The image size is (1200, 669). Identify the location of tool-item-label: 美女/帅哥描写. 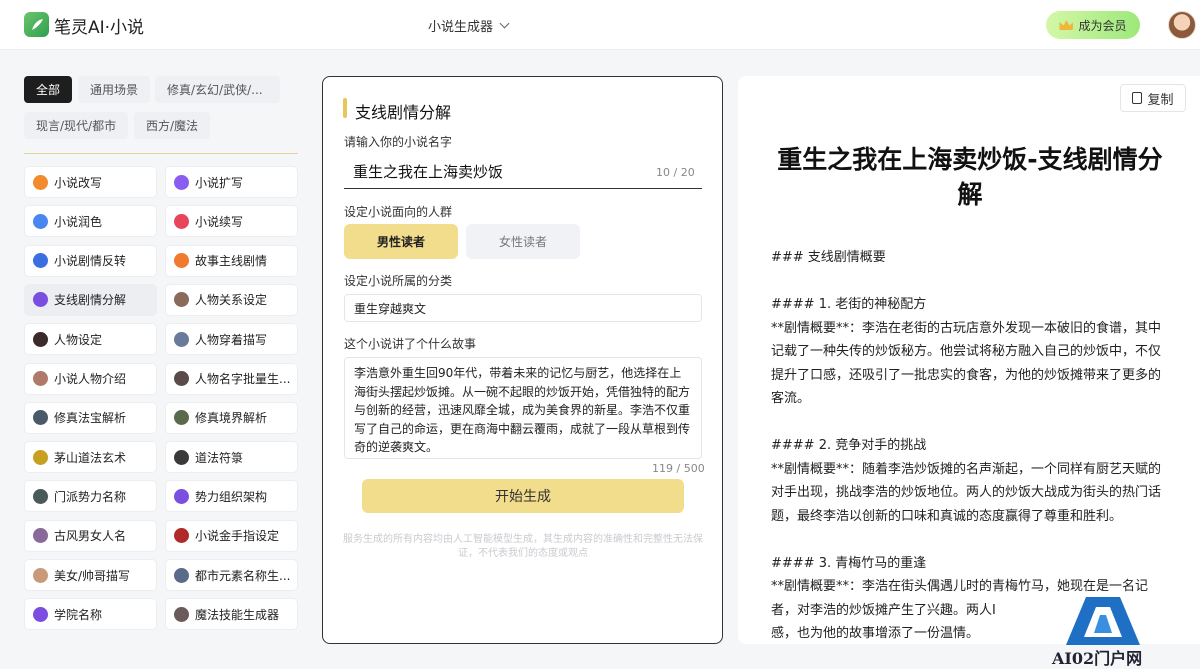
(92, 575).